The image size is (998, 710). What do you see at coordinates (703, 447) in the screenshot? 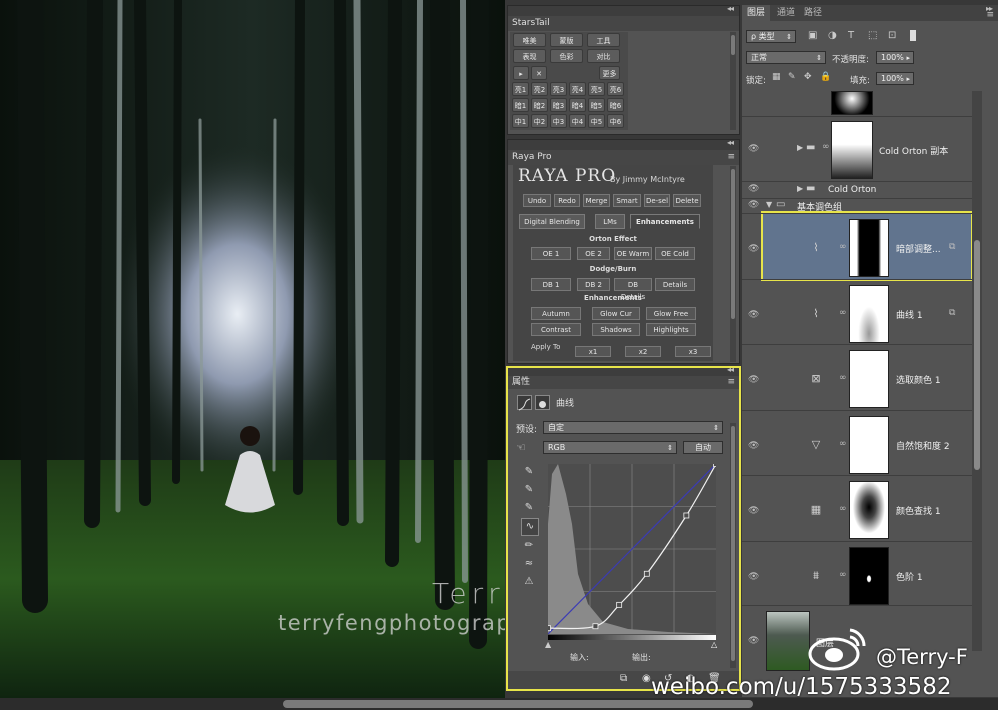
I see `auto-button: 自动` at bounding box center [703, 447].